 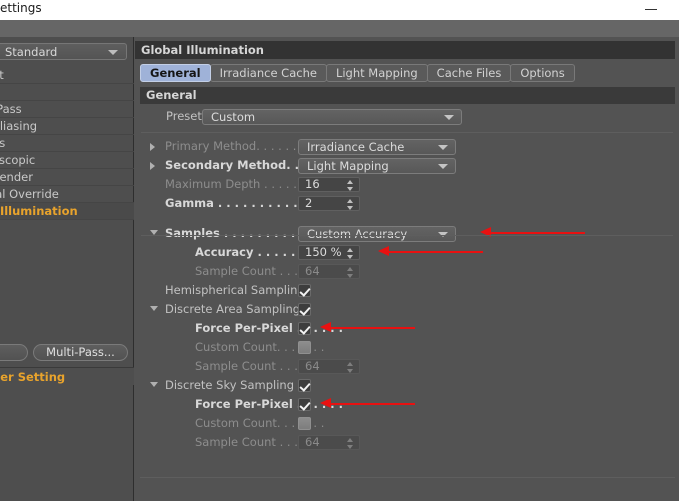 What do you see at coordinates (31, 52) in the screenshot?
I see `renderer-dropdown-value: Standard` at bounding box center [31, 52].